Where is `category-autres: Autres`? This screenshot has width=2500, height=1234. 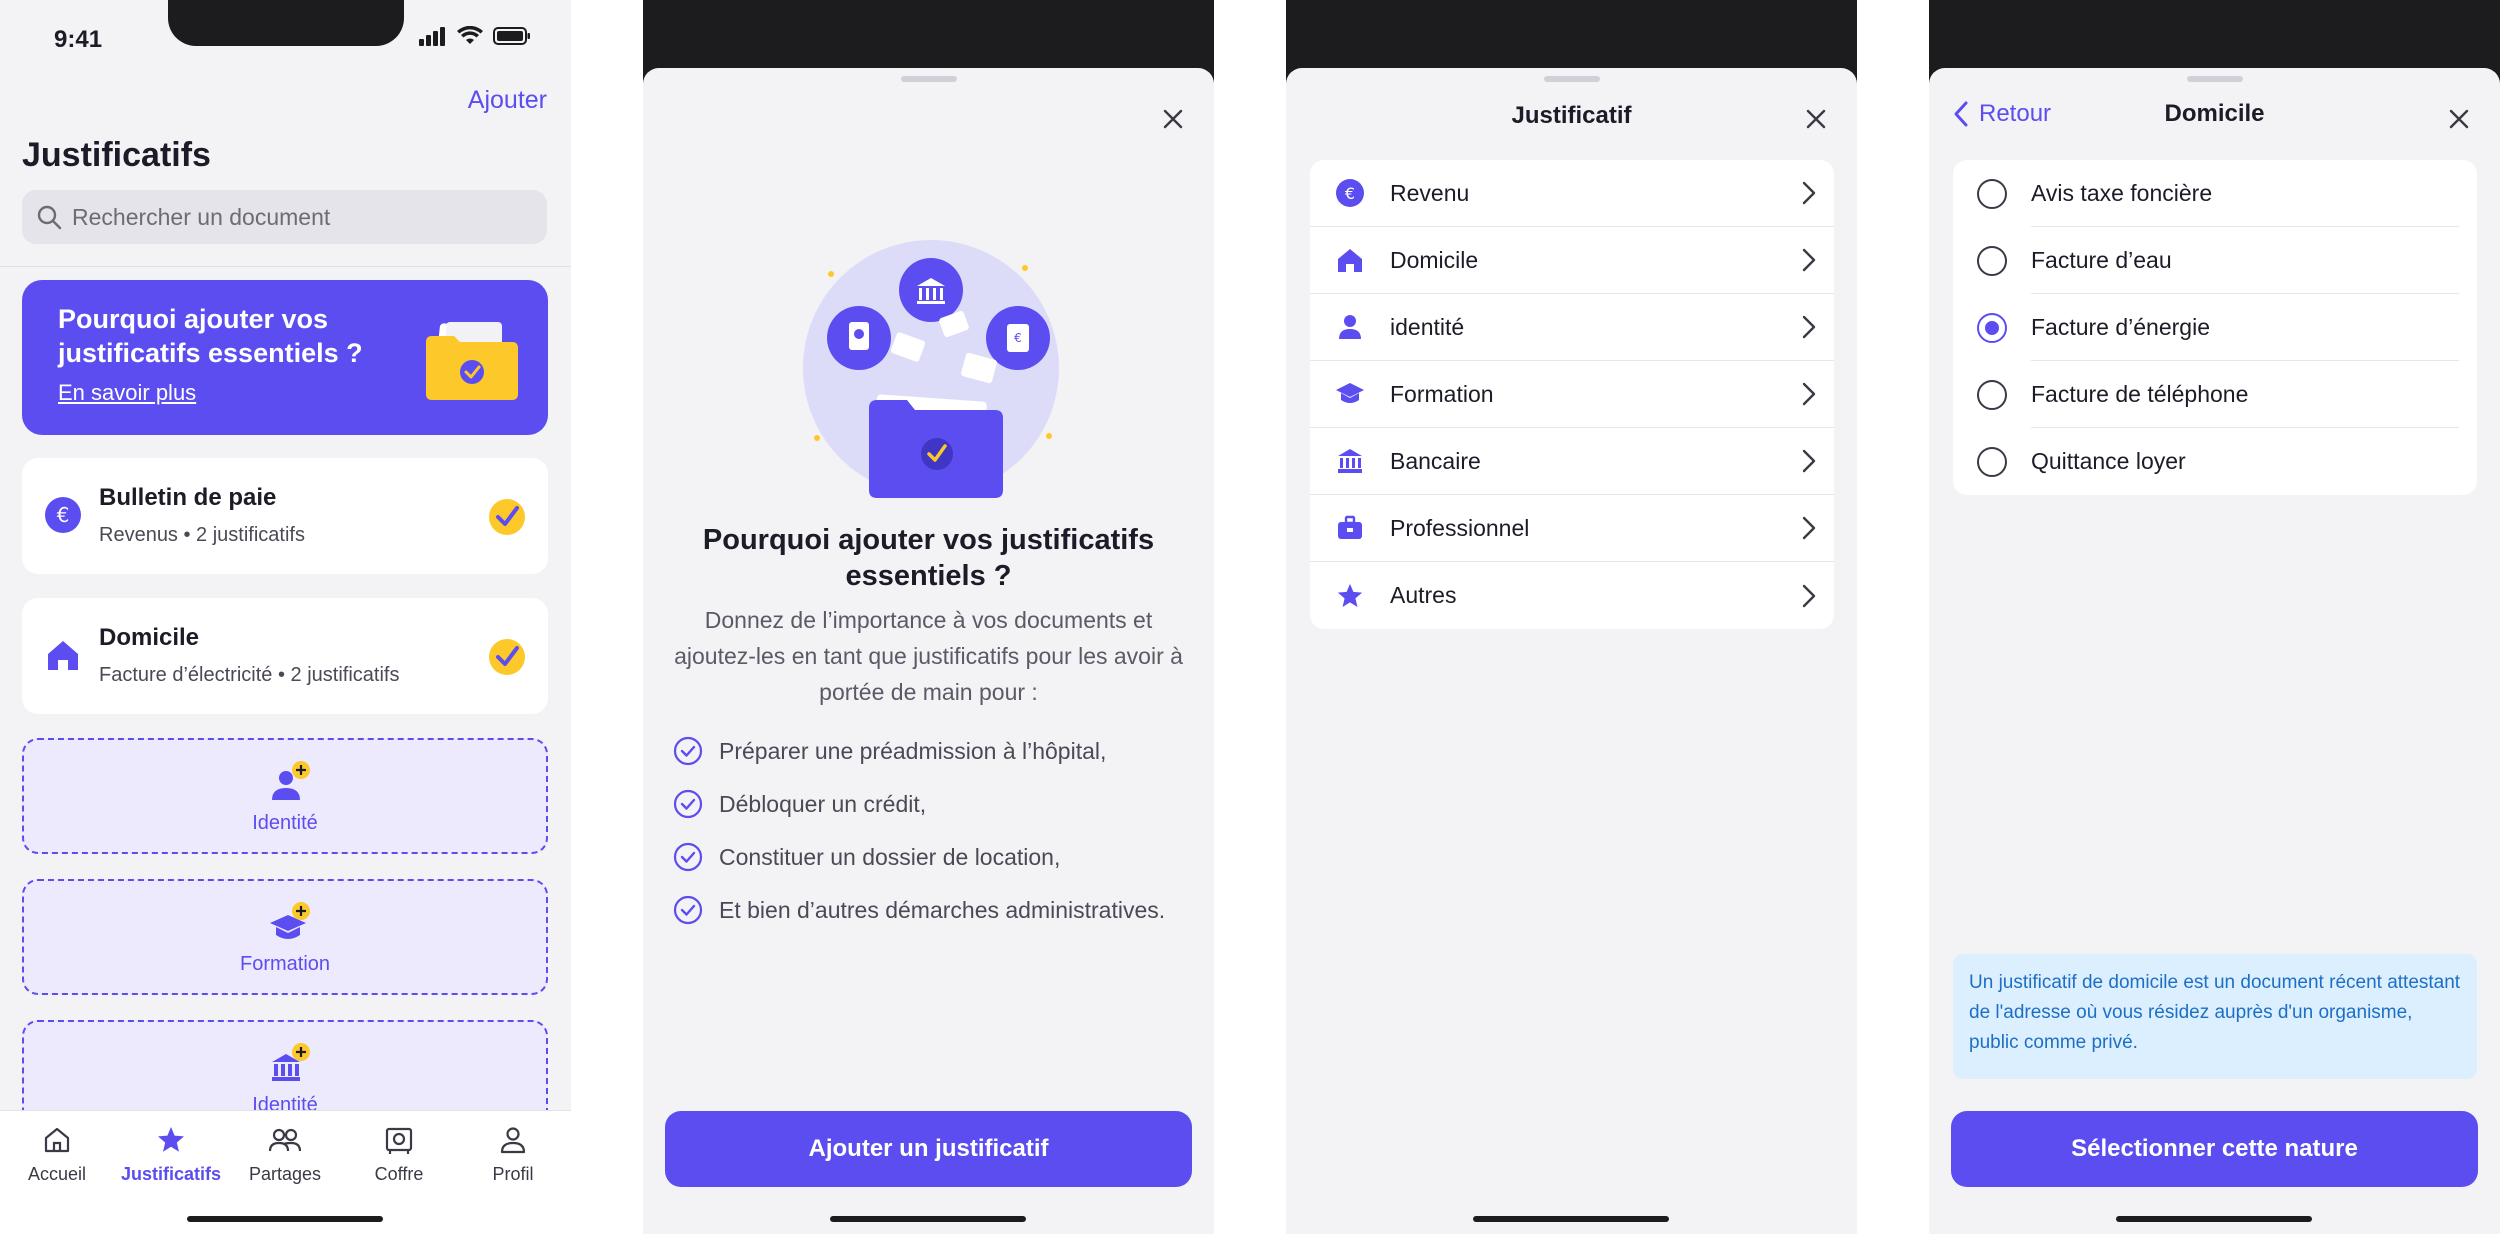 category-autres: Autres is located at coordinates (1572, 595).